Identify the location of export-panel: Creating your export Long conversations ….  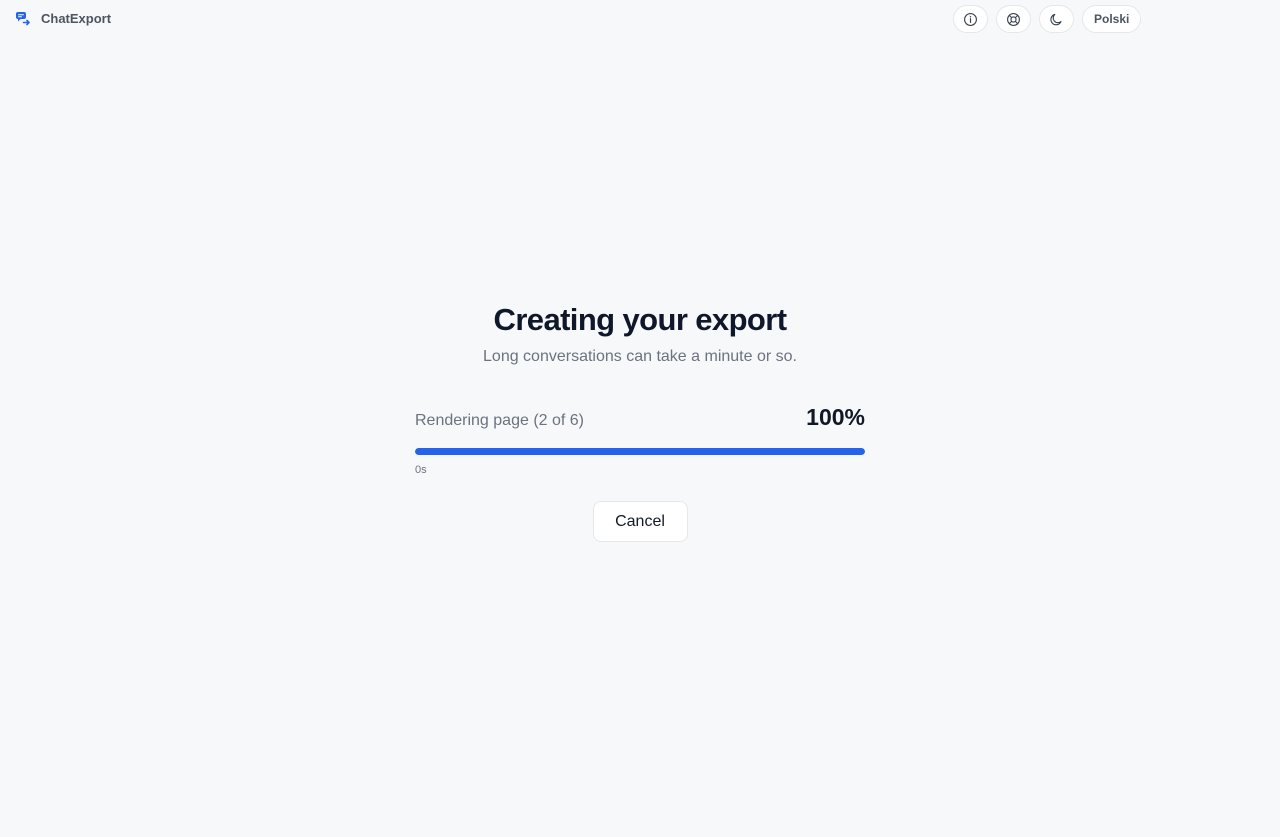
(640, 421).